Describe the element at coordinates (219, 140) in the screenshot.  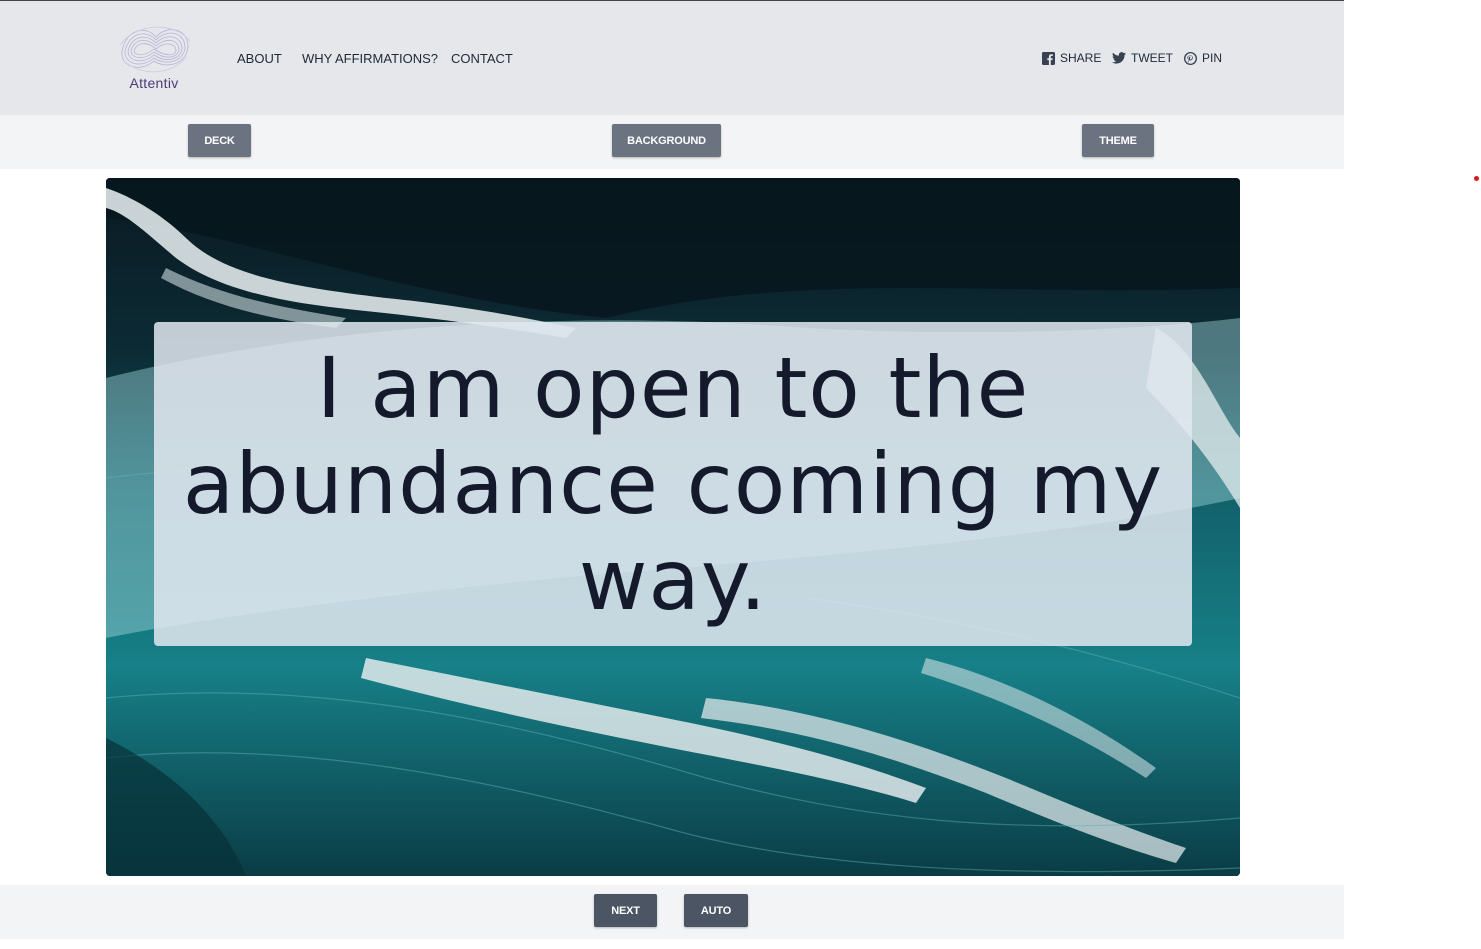
I see `deck-button: DECK` at that location.